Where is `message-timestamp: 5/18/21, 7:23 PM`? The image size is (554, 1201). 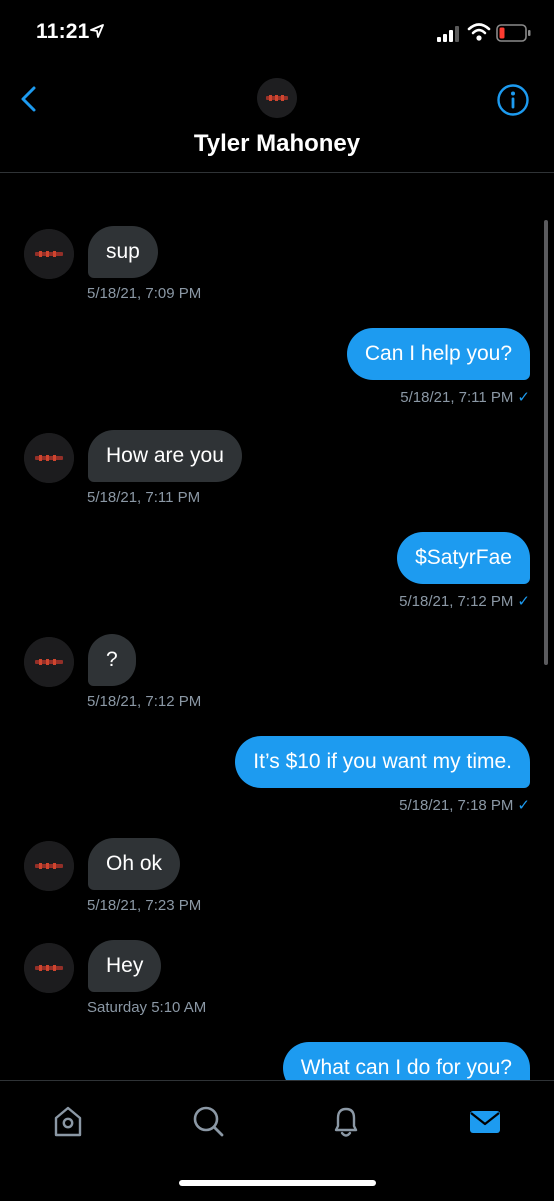
message-timestamp: 5/18/21, 7:23 PM is located at coordinates (144, 905).